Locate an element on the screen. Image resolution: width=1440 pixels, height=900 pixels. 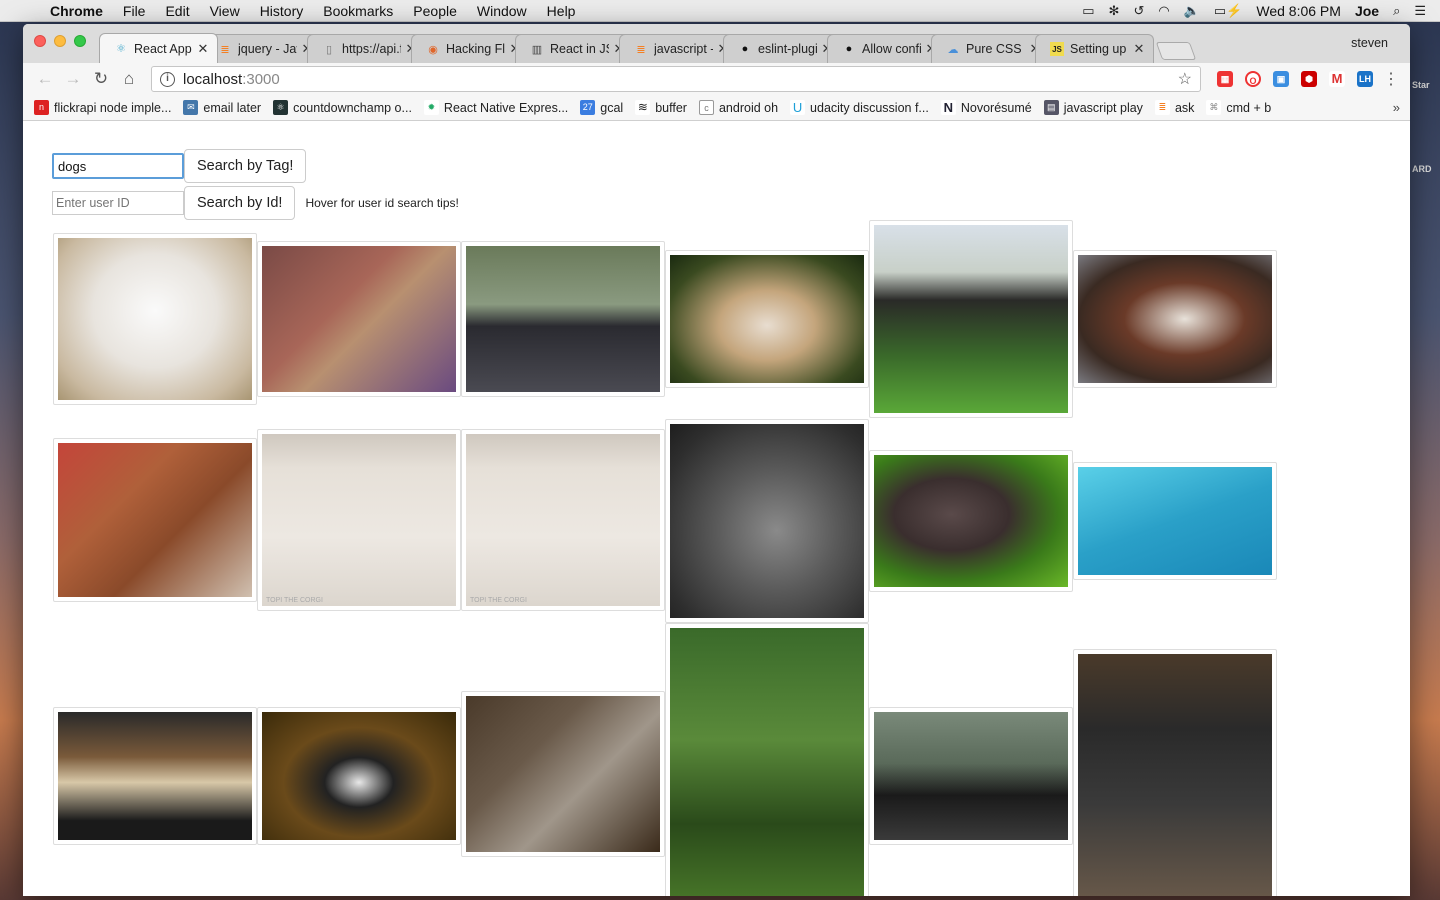
screen-capture-icon: ▣ is located at coordinates (1281, 79).